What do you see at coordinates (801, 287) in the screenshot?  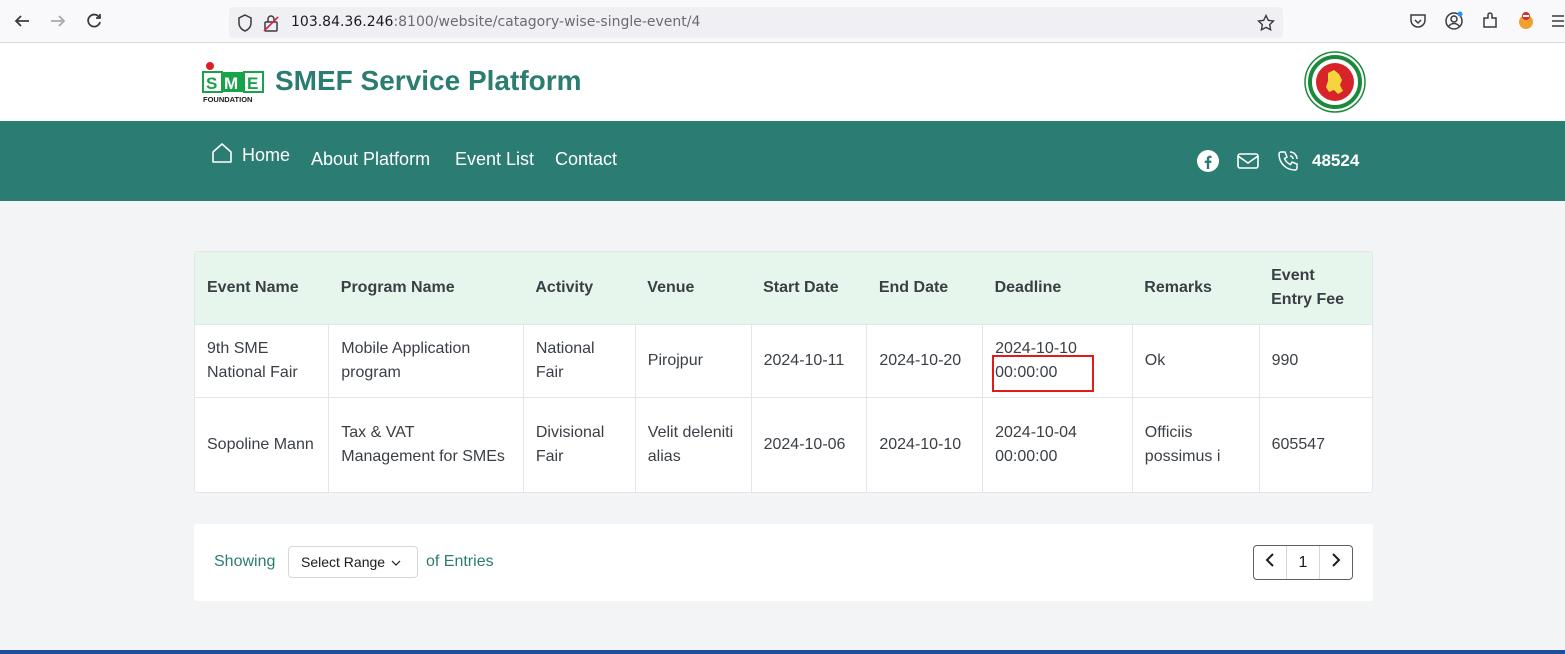 I see `header-start-date: Start Date` at bounding box center [801, 287].